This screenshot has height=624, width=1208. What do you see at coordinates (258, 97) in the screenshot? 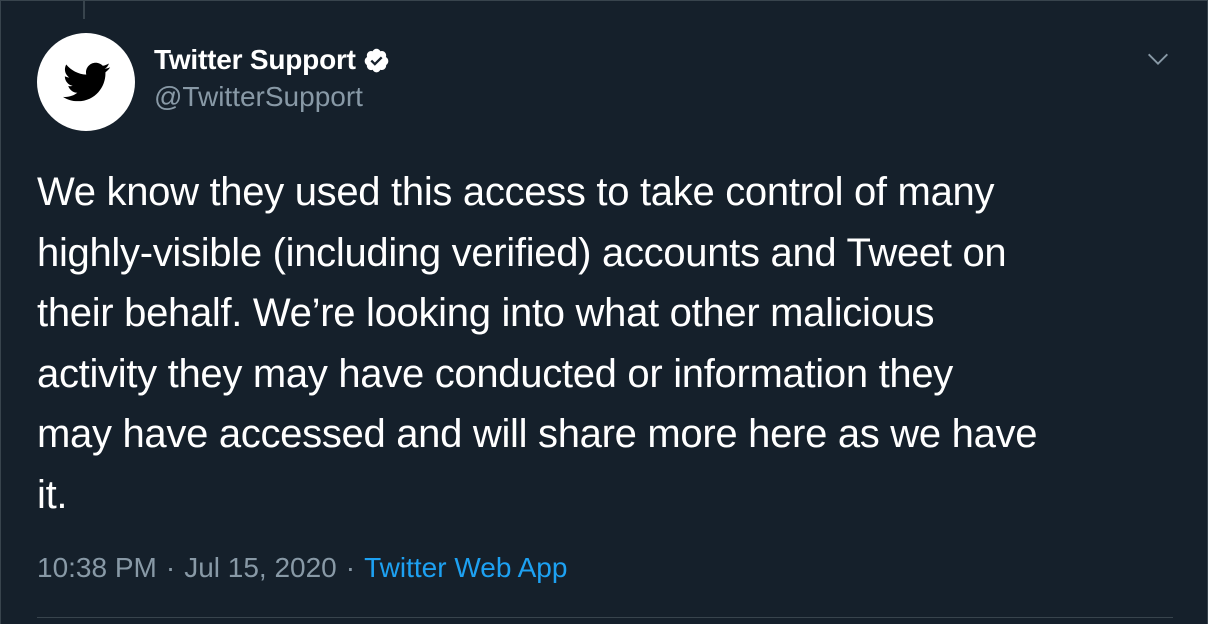
I see `author-handle: @TwitterSupport` at bounding box center [258, 97].